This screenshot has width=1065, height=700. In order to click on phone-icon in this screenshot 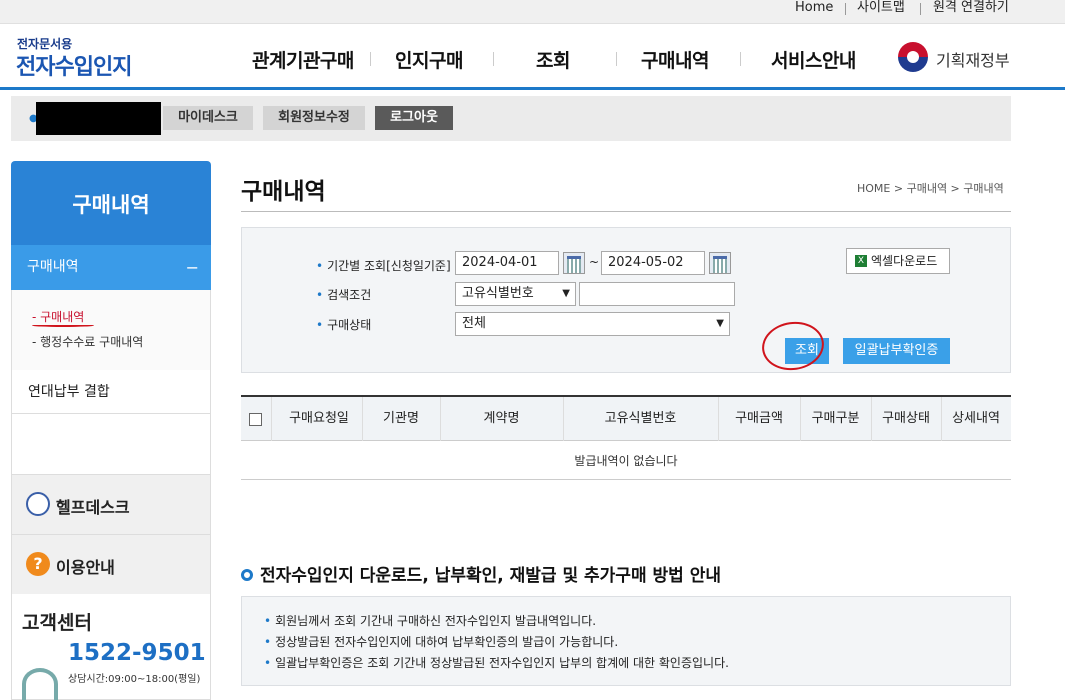, I will do `click(38, 504)`.